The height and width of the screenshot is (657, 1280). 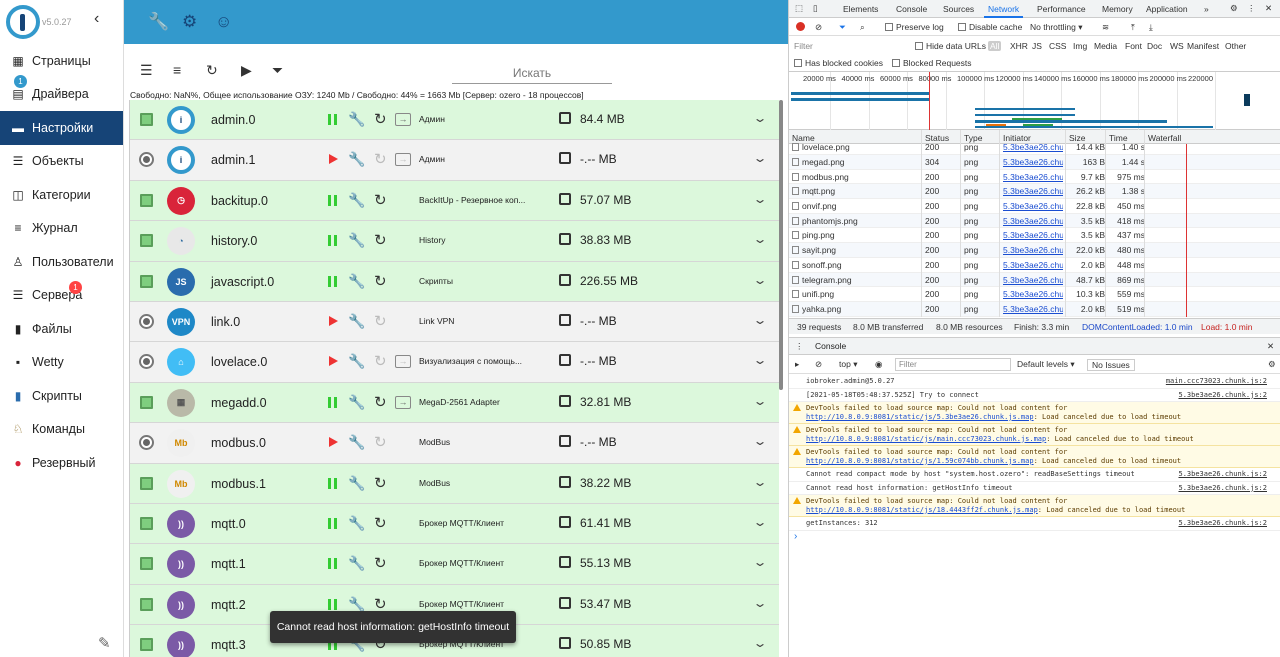 What do you see at coordinates (848, 364) in the screenshot?
I see `context-select: top ▾` at bounding box center [848, 364].